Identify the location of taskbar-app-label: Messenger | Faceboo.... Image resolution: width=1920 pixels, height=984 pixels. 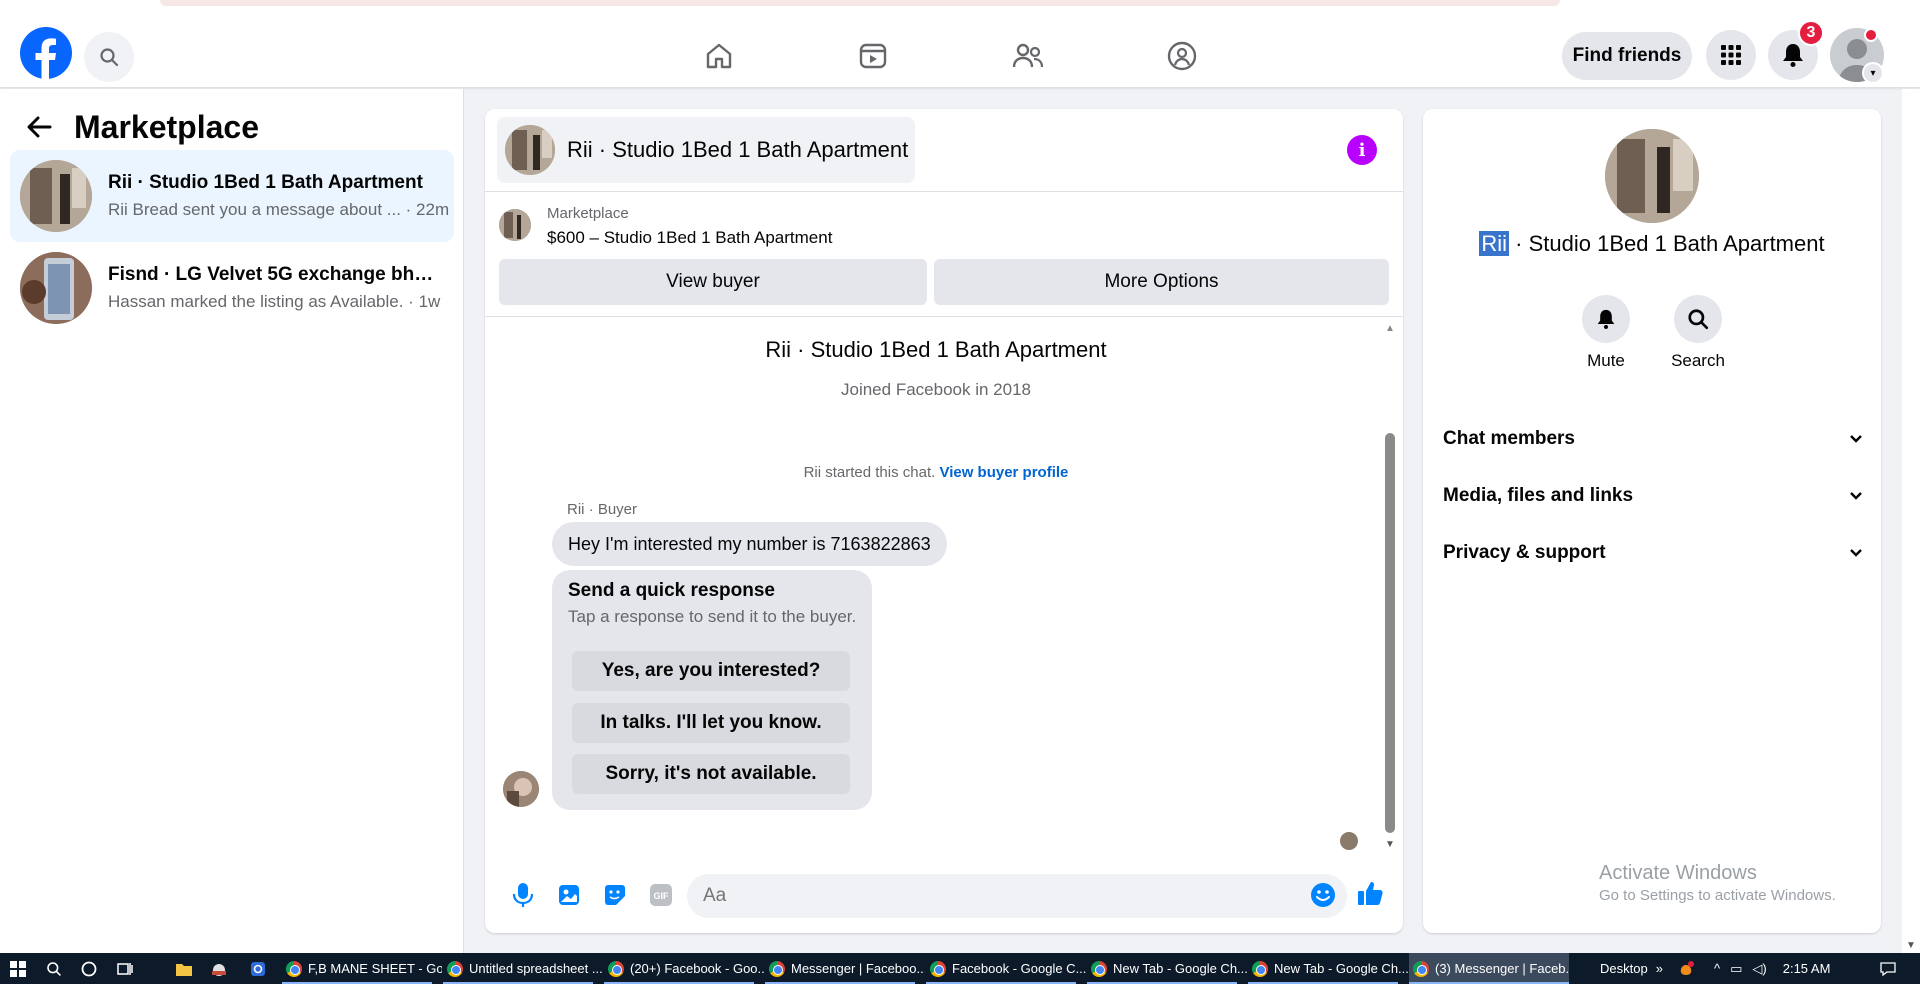
(858, 968).